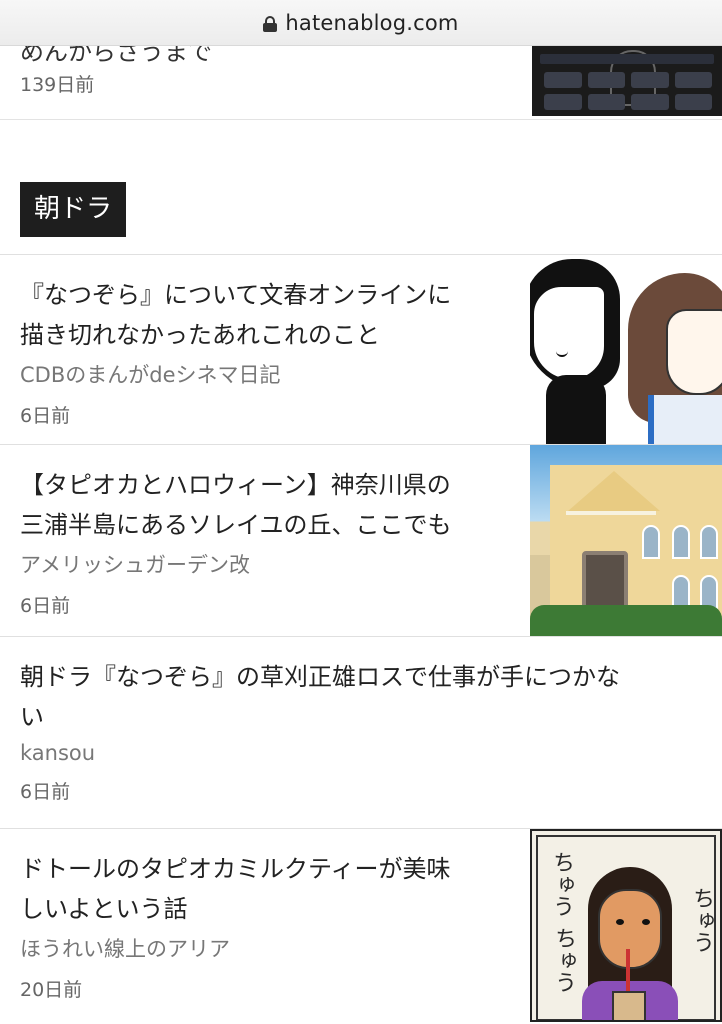  What do you see at coordinates (361, 83) in the screenshot?
I see `list-item-previous: めんからさうまで 139日前` at bounding box center [361, 83].